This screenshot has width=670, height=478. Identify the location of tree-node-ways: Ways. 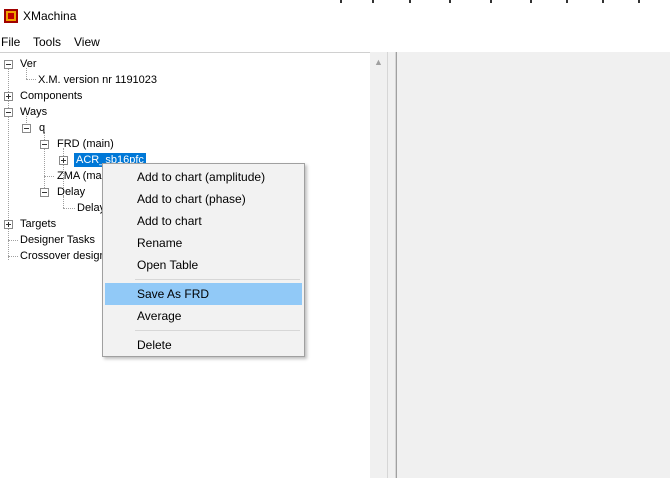
(33, 112).